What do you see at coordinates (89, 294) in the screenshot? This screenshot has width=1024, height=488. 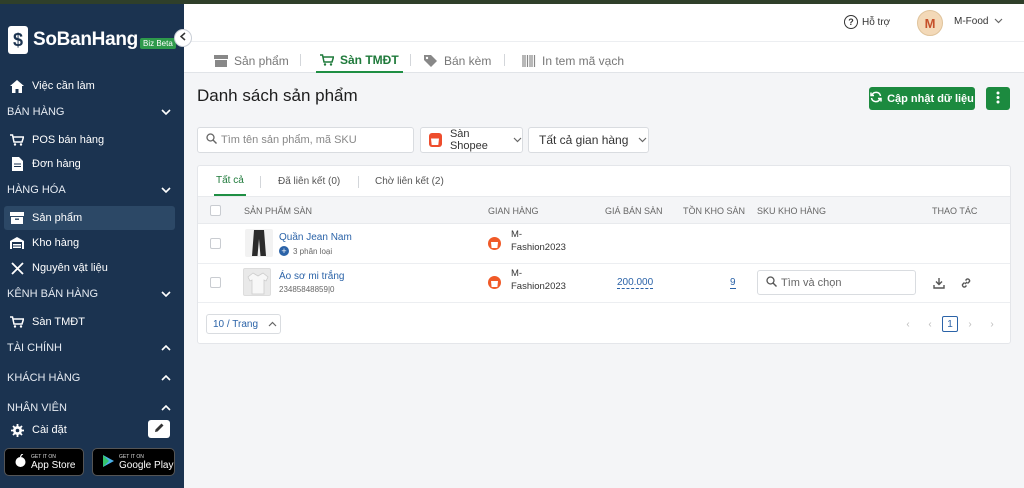 I see `section-channels: KÊNH BÁN HÀNG` at bounding box center [89, 294].